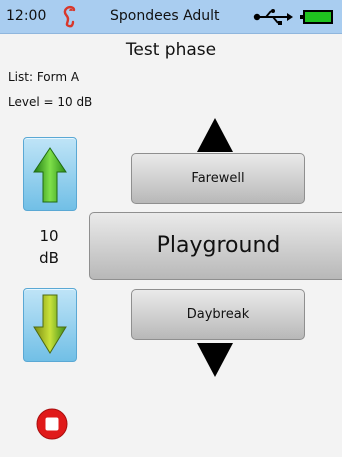  Describe the element at coordinates (165, 16) in the screenshot. I see `status-title: Spondees Adult` at that location.